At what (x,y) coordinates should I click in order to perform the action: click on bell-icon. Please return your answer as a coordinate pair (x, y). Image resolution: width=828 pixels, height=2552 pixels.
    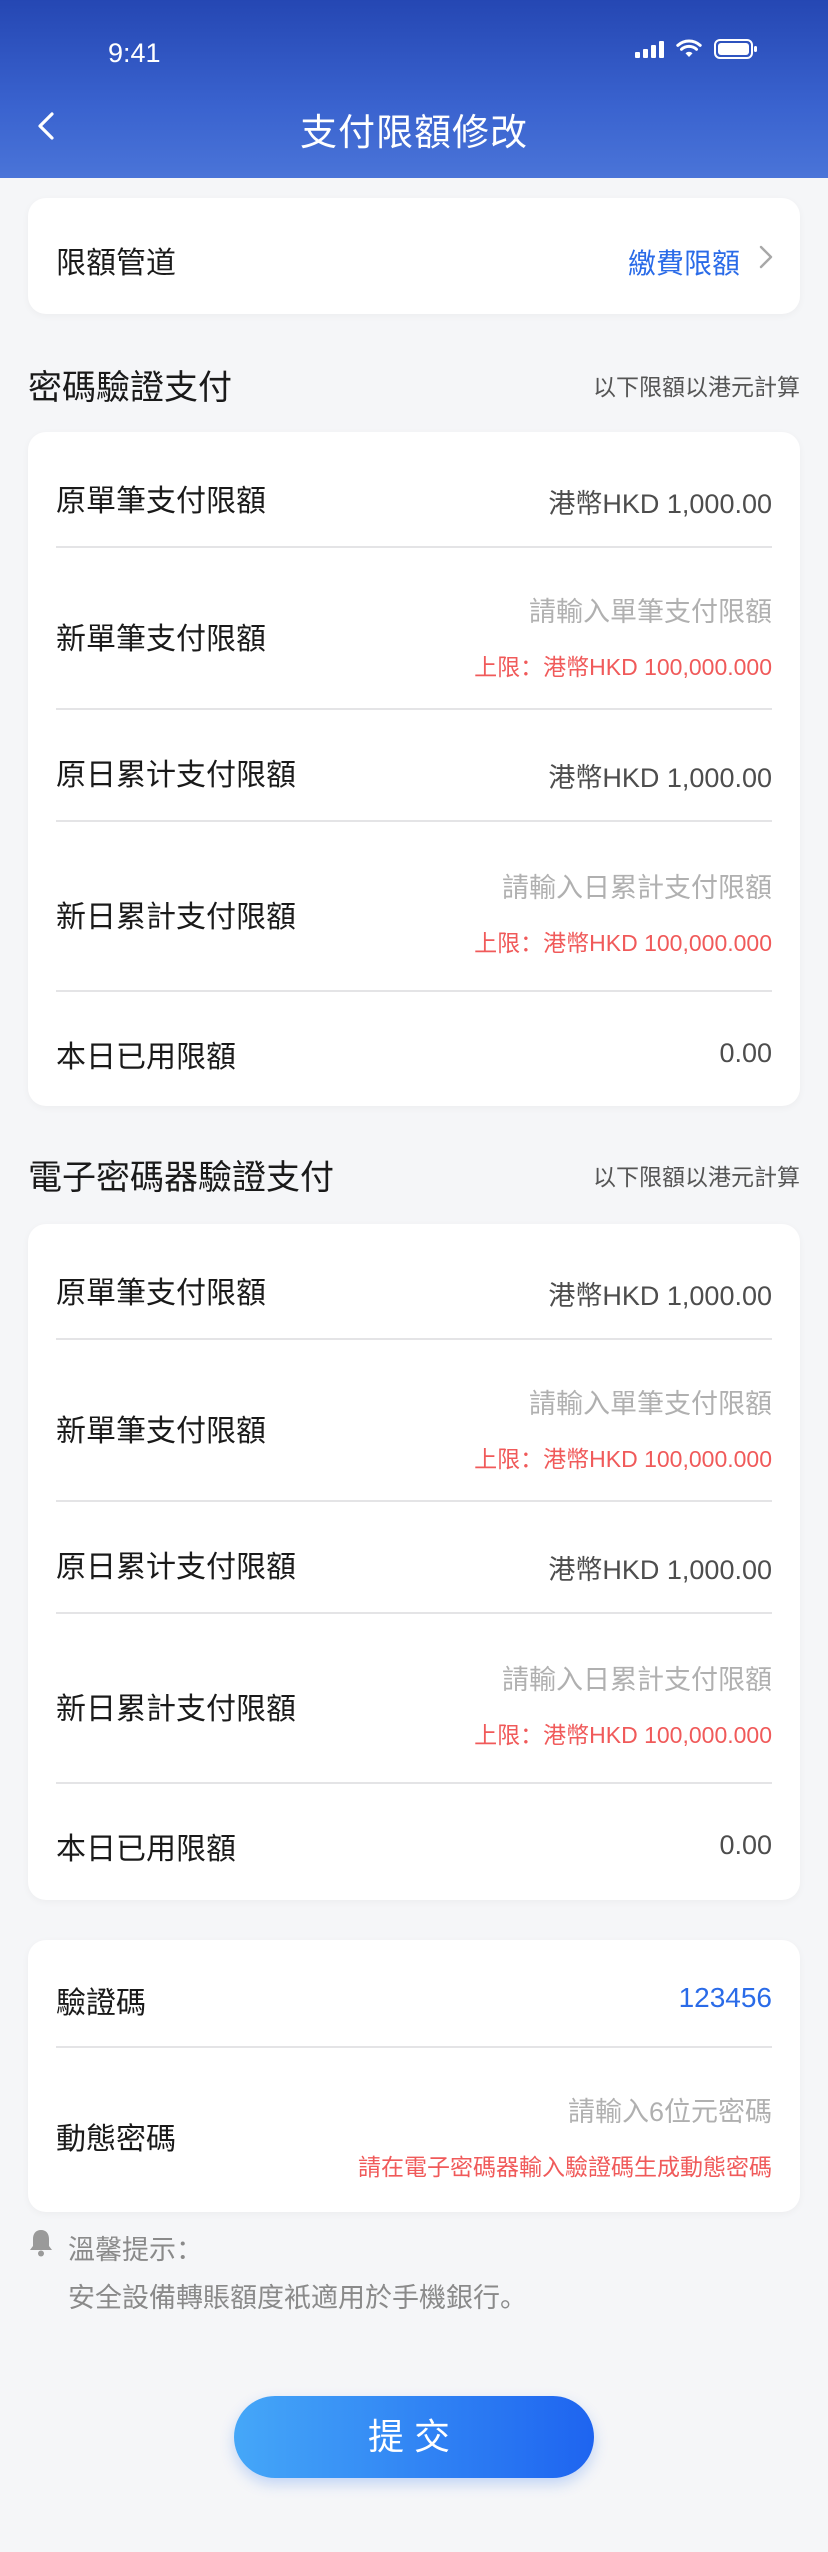
    Looking at the image, I should click on (41, 2245).